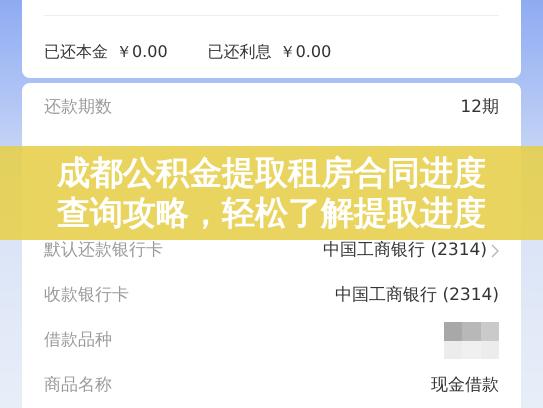 The image size is (543, 408). Describe the element at coordinates (495, 251) in the screenshot. I see `chevron-right-icon` at that location.